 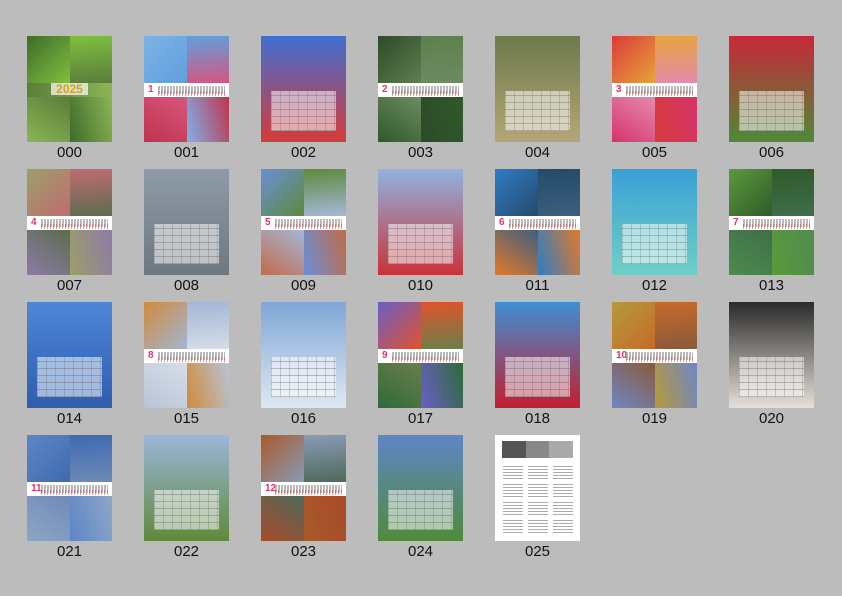 What do you see at coordinates (69, 285) in the screenshot?
I see `page-number-label: 007` at bounding box center [69, 285].